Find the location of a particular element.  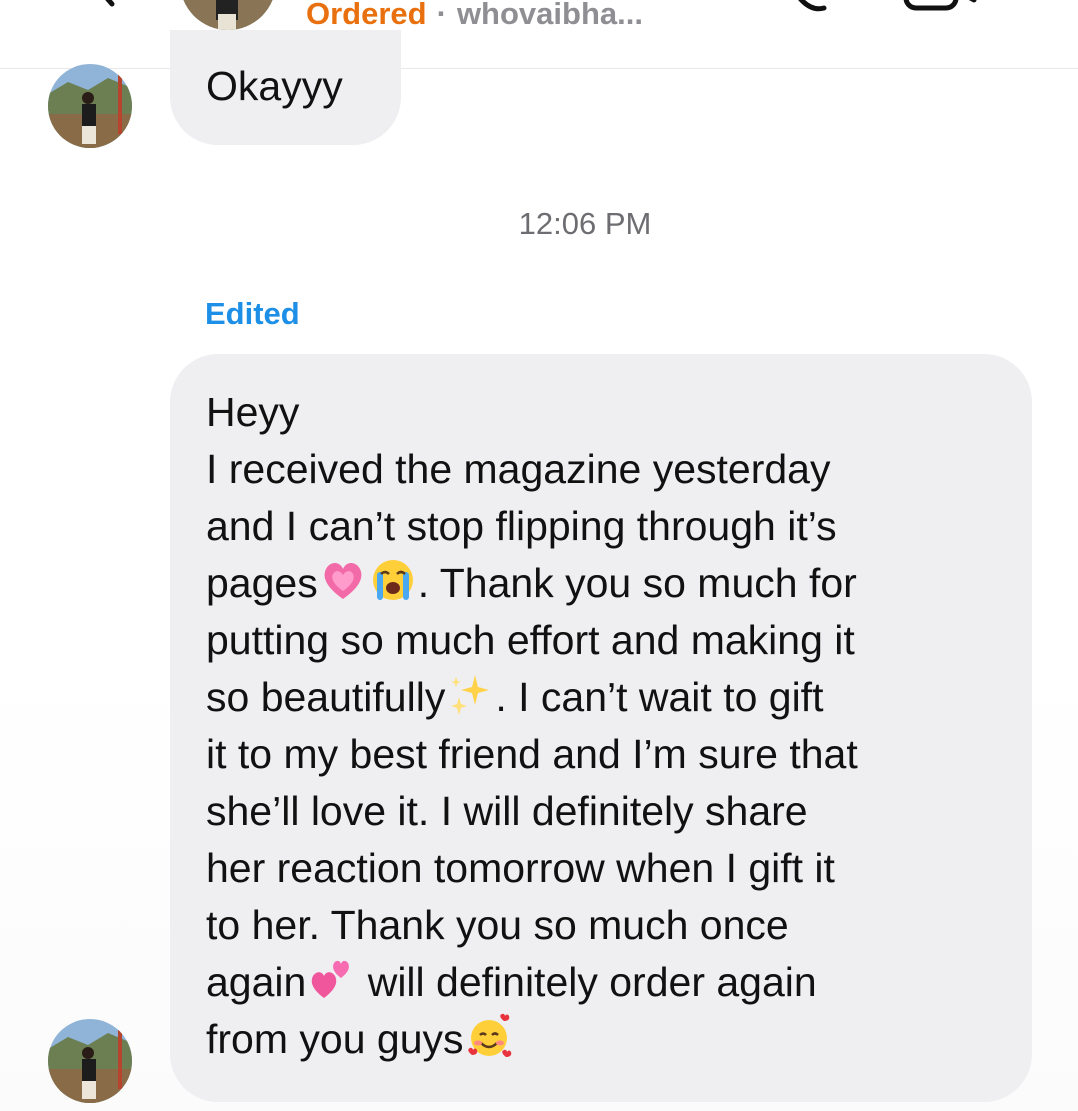

phone-icon is located at coordinates (802, 10).